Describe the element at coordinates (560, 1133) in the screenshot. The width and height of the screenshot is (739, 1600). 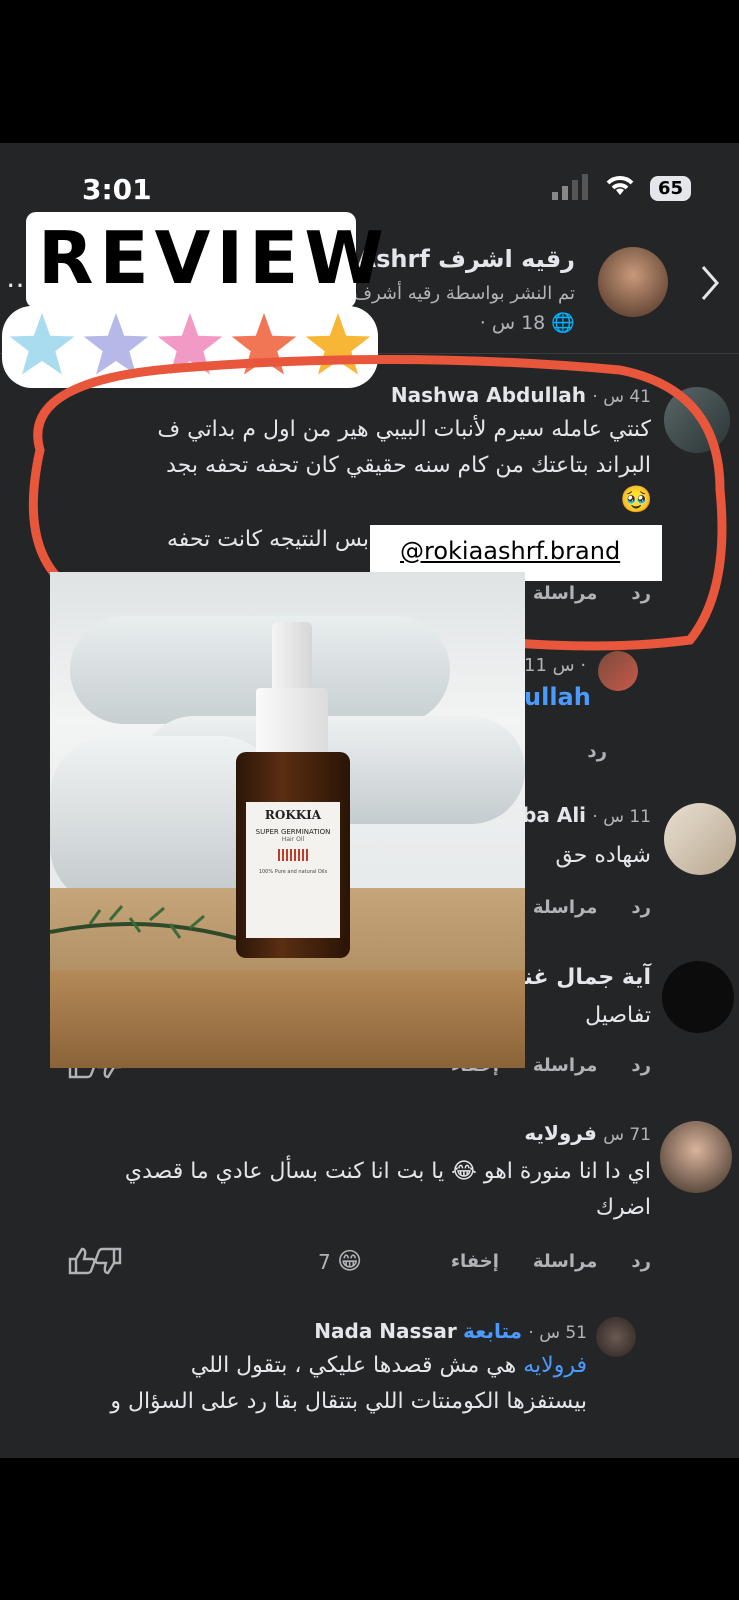
I see `commenter-name: فرولايه` at that location.